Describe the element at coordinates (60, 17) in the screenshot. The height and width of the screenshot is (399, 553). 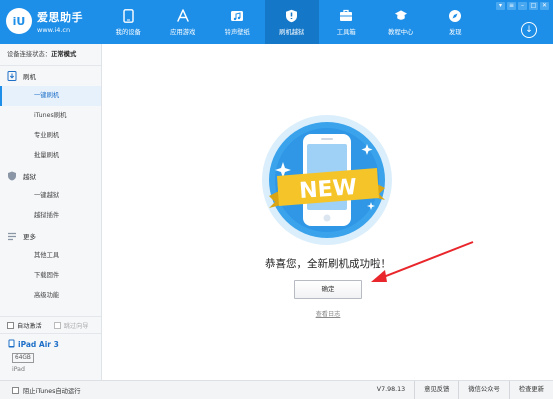
I see `app-name: 爱思助手` at that location.